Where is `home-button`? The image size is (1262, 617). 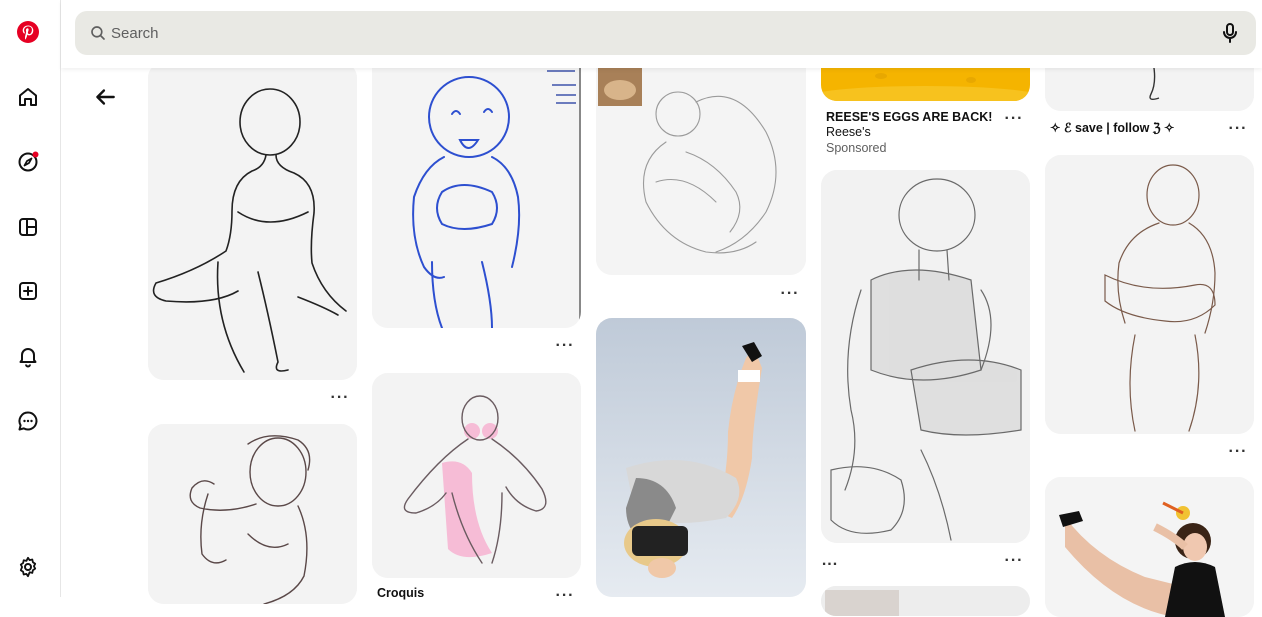 home-button is located at coordinates (28, 97).